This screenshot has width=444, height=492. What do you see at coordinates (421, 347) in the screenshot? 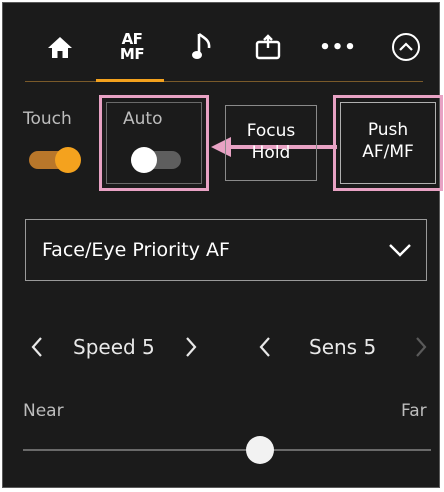
I see `sens-next-chevron-icon` at bounding box center [421, 347].